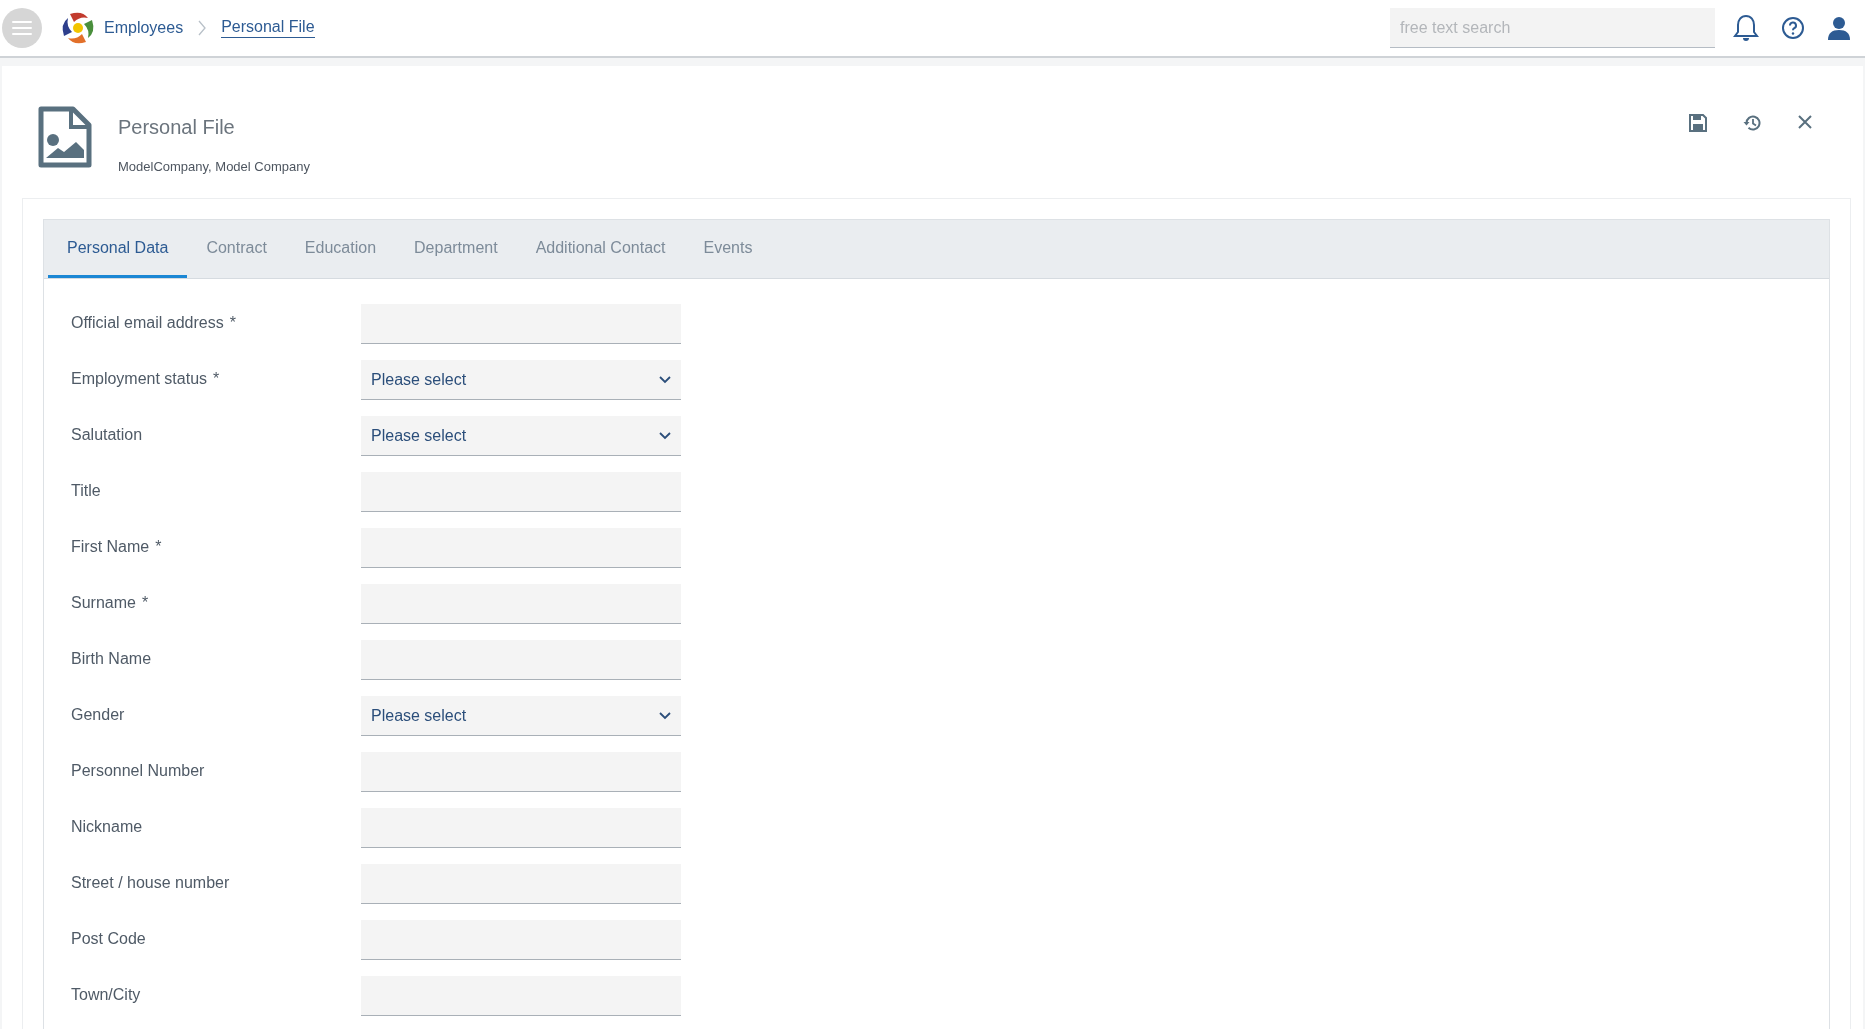 The height and width of the screenshot is (1029, 1865). I want to click on close-icon, so click(1805, 122).